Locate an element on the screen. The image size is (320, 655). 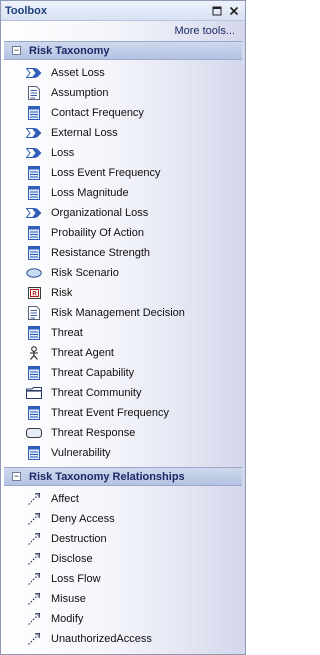
toolbox-item-label: UnauthorizedAccess is located at coordinates (101, 639).